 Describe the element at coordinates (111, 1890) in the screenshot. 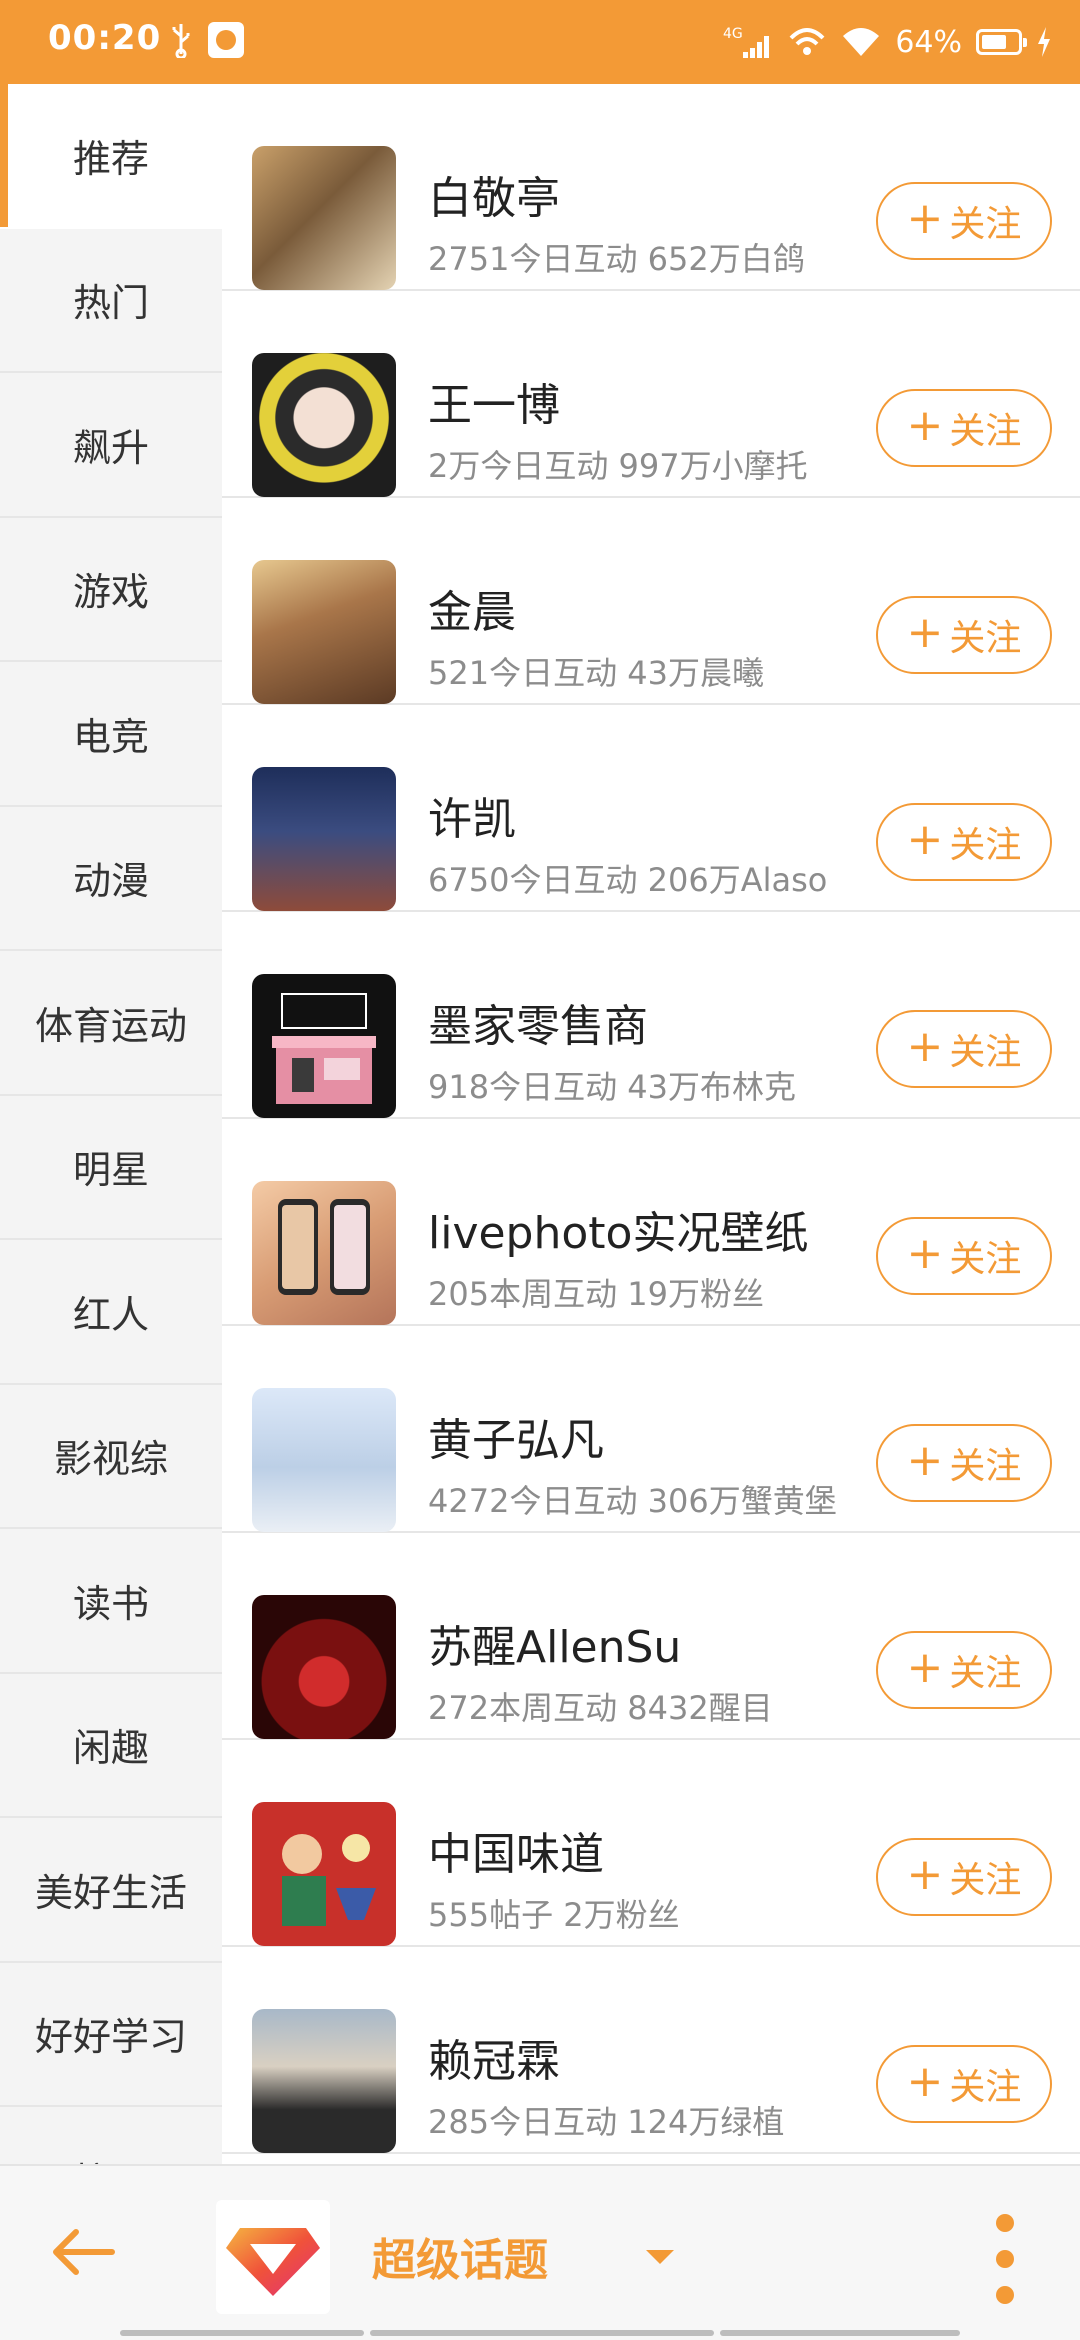

I see `sidebar-item-good-life: 美好生活` at that location.